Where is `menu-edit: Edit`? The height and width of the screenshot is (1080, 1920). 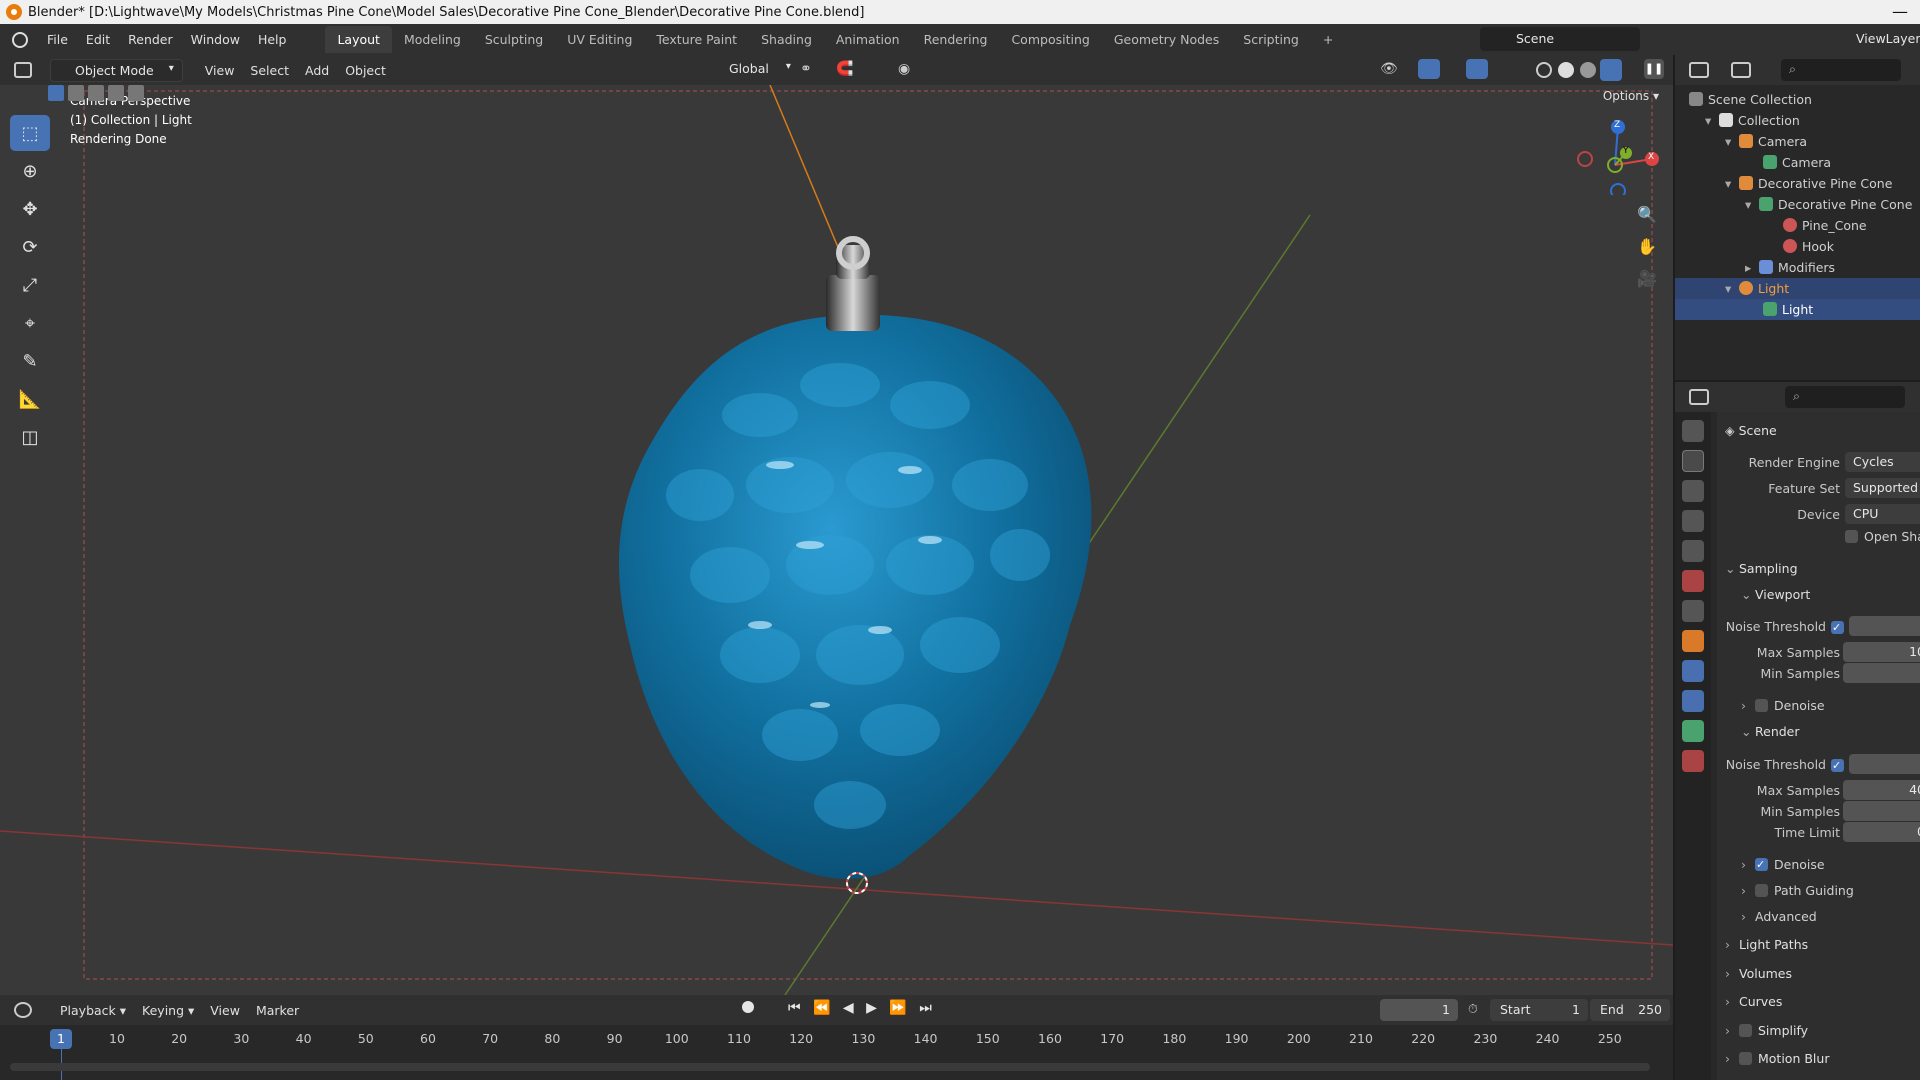 menu-edit: Edit is located at coordinates (98, 39).